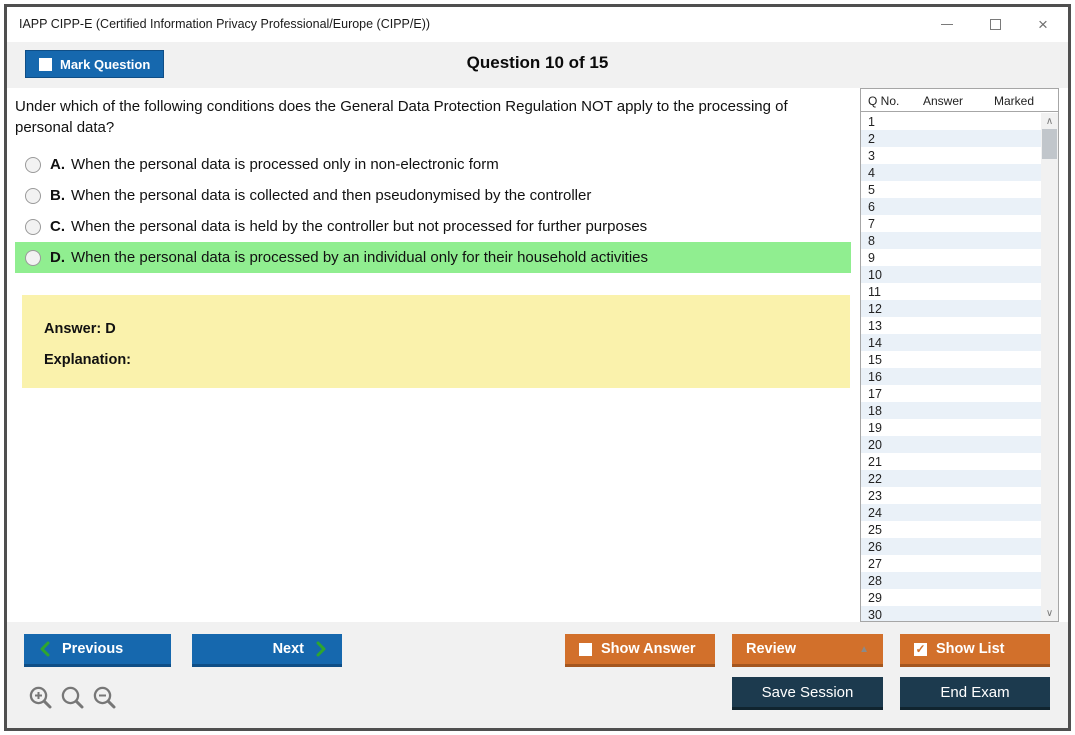  Describe the element at coordinates (875, 325) in the screenshot. I see `table-cell: 13` at that location.